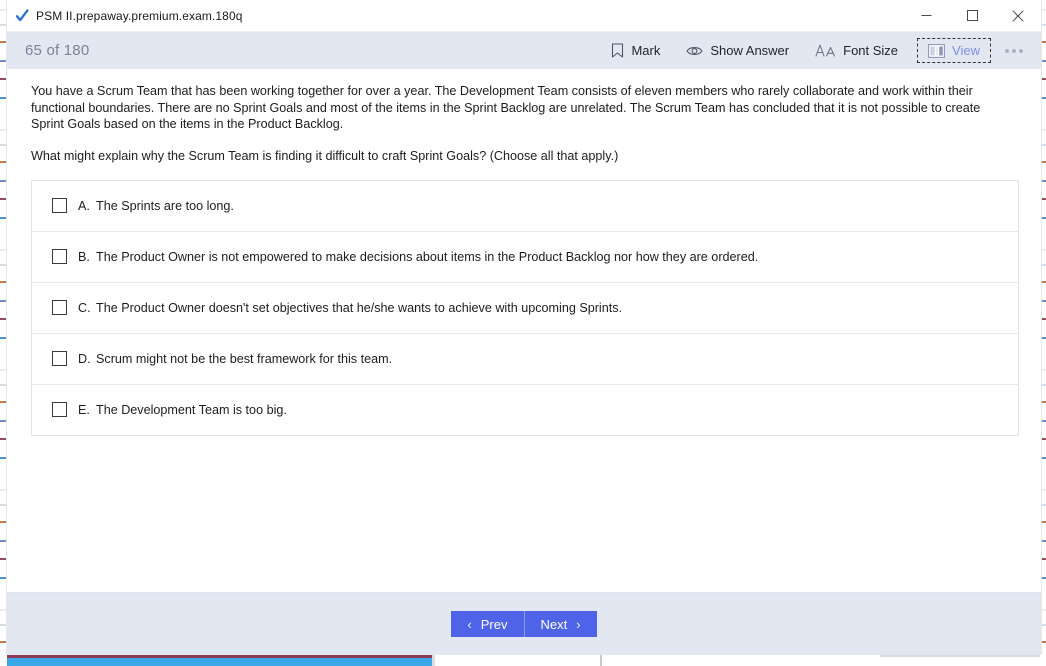 Image resolution: width=1046 pixels, height=666 pixels. I want to click on window-controls, so click(972, 15).